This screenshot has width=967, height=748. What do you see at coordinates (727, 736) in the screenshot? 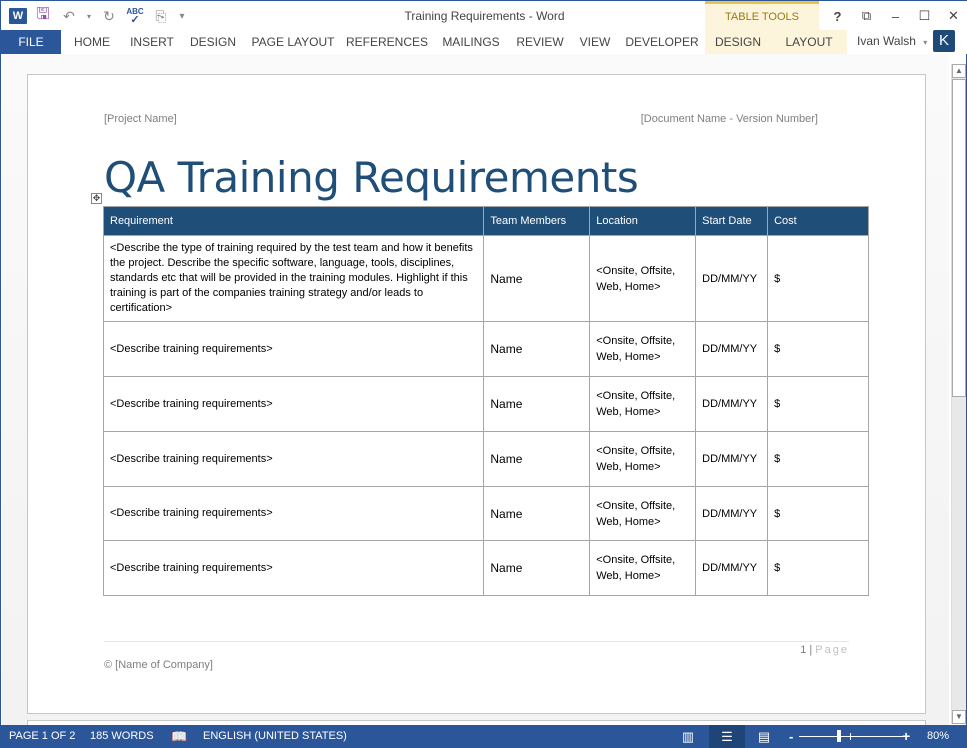
I see `print-layout-icon: ☰` at bounding box center [727, 736].